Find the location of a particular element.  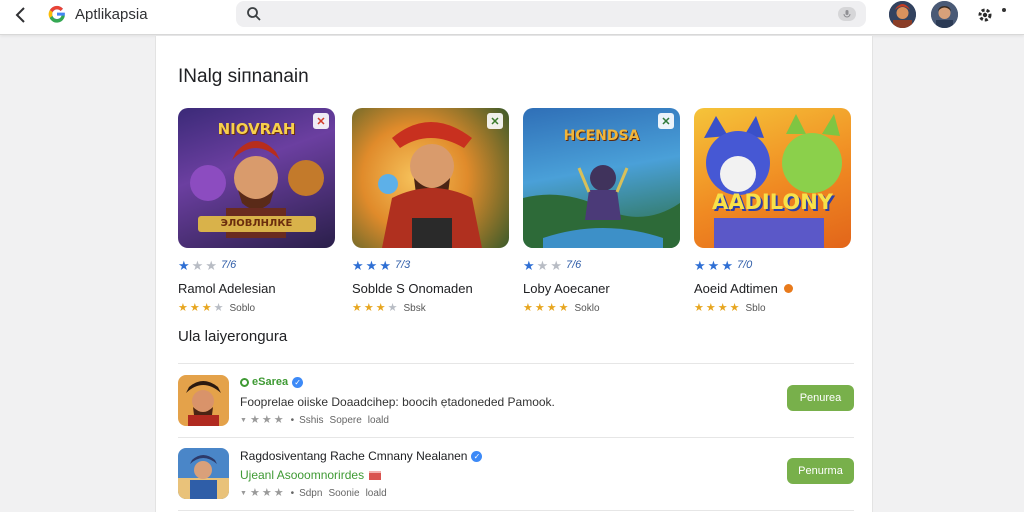

install-button: Penurma is located at coordinates (820, 471).